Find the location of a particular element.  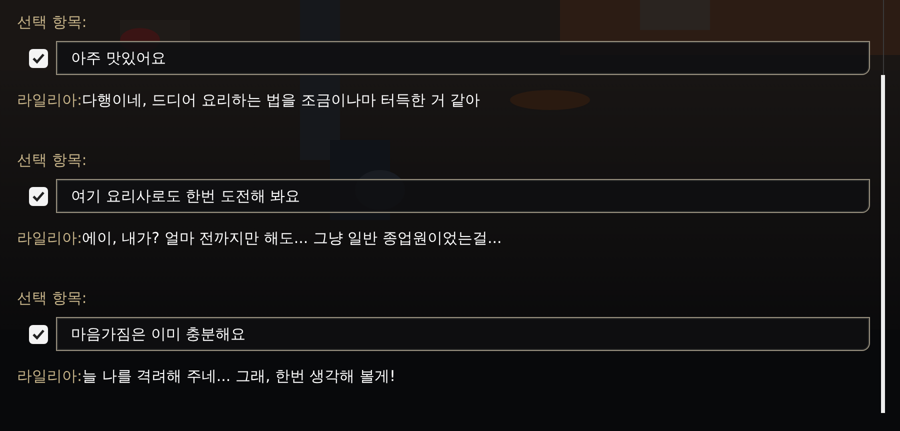

choice-option: 마음가짐은 이미 충분해요 is located at coordinates (463, 334).